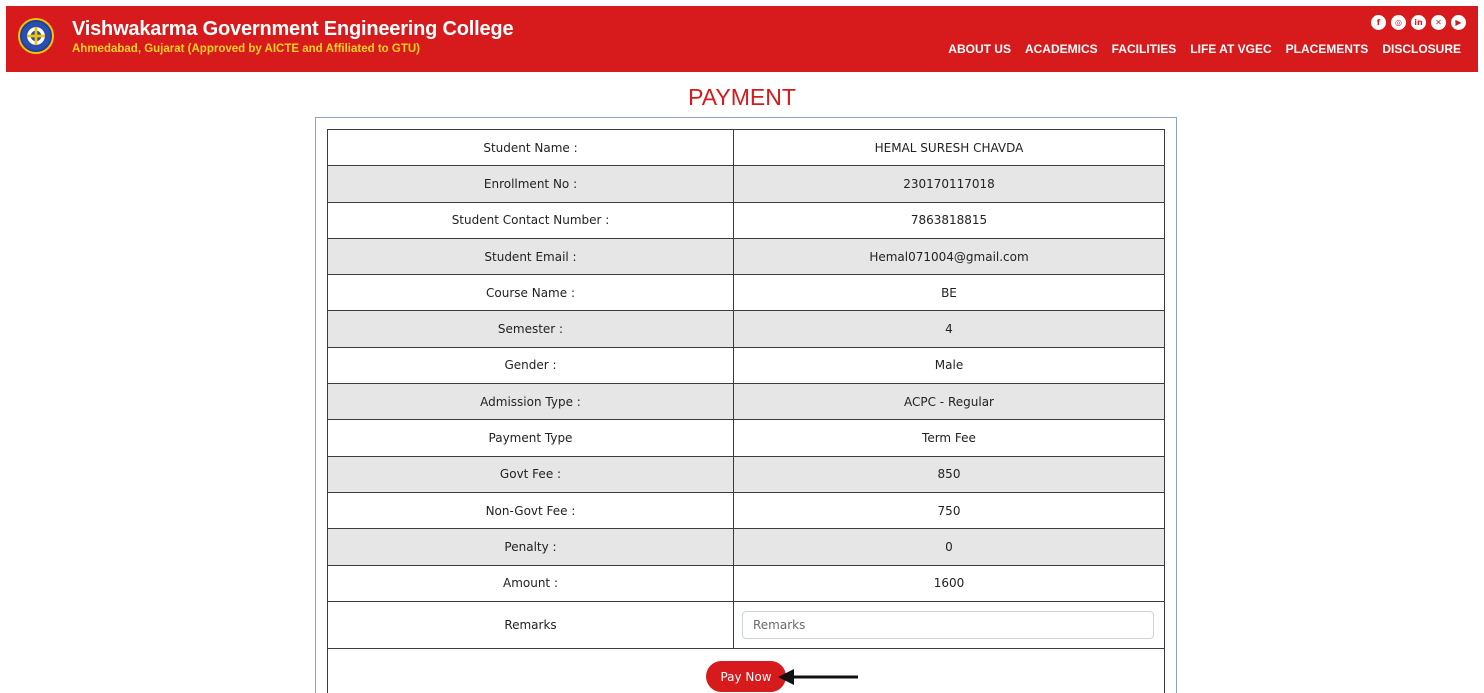 This screenshot has height=693, width=1484. Describe the element at coordinates (530, 547) in the screenshot. I see `row-label: Penalty :` at that location.